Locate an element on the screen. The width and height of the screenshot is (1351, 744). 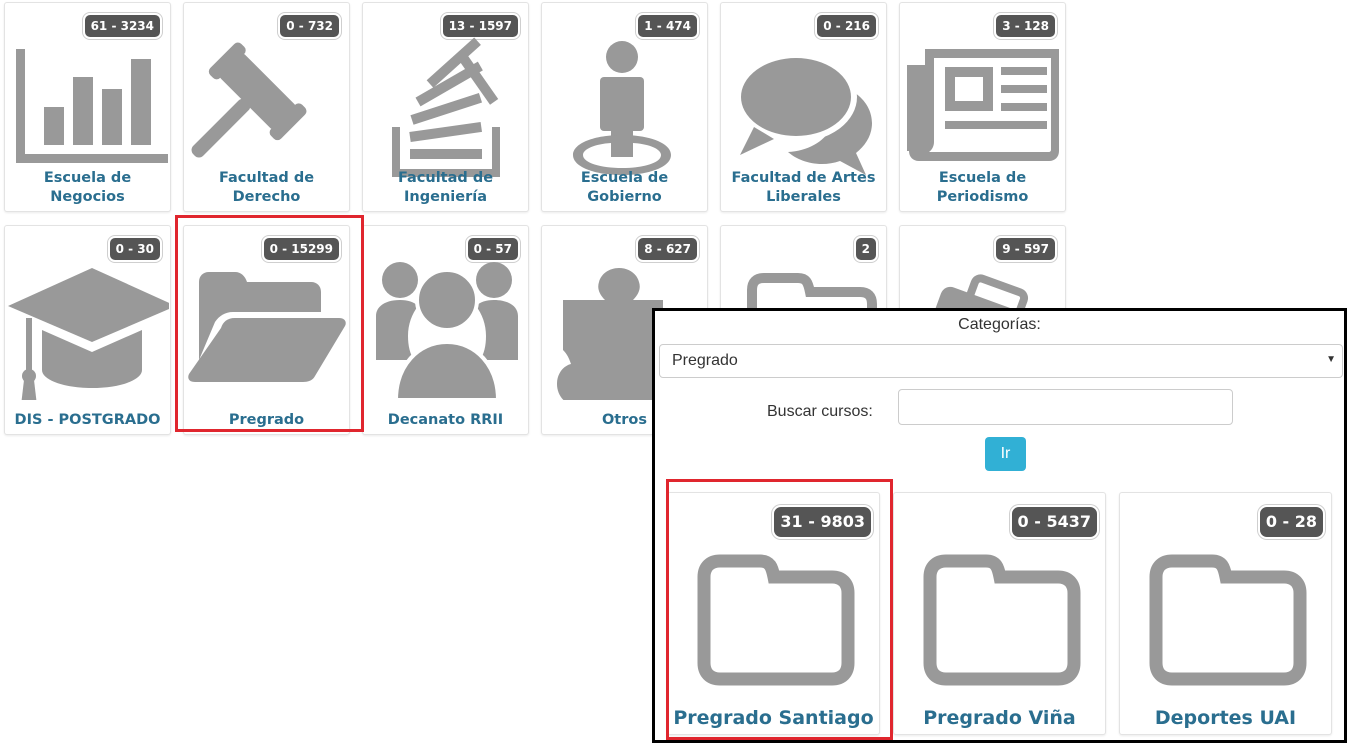
categories-label: Categorías: is located at coordinates (999, 324).